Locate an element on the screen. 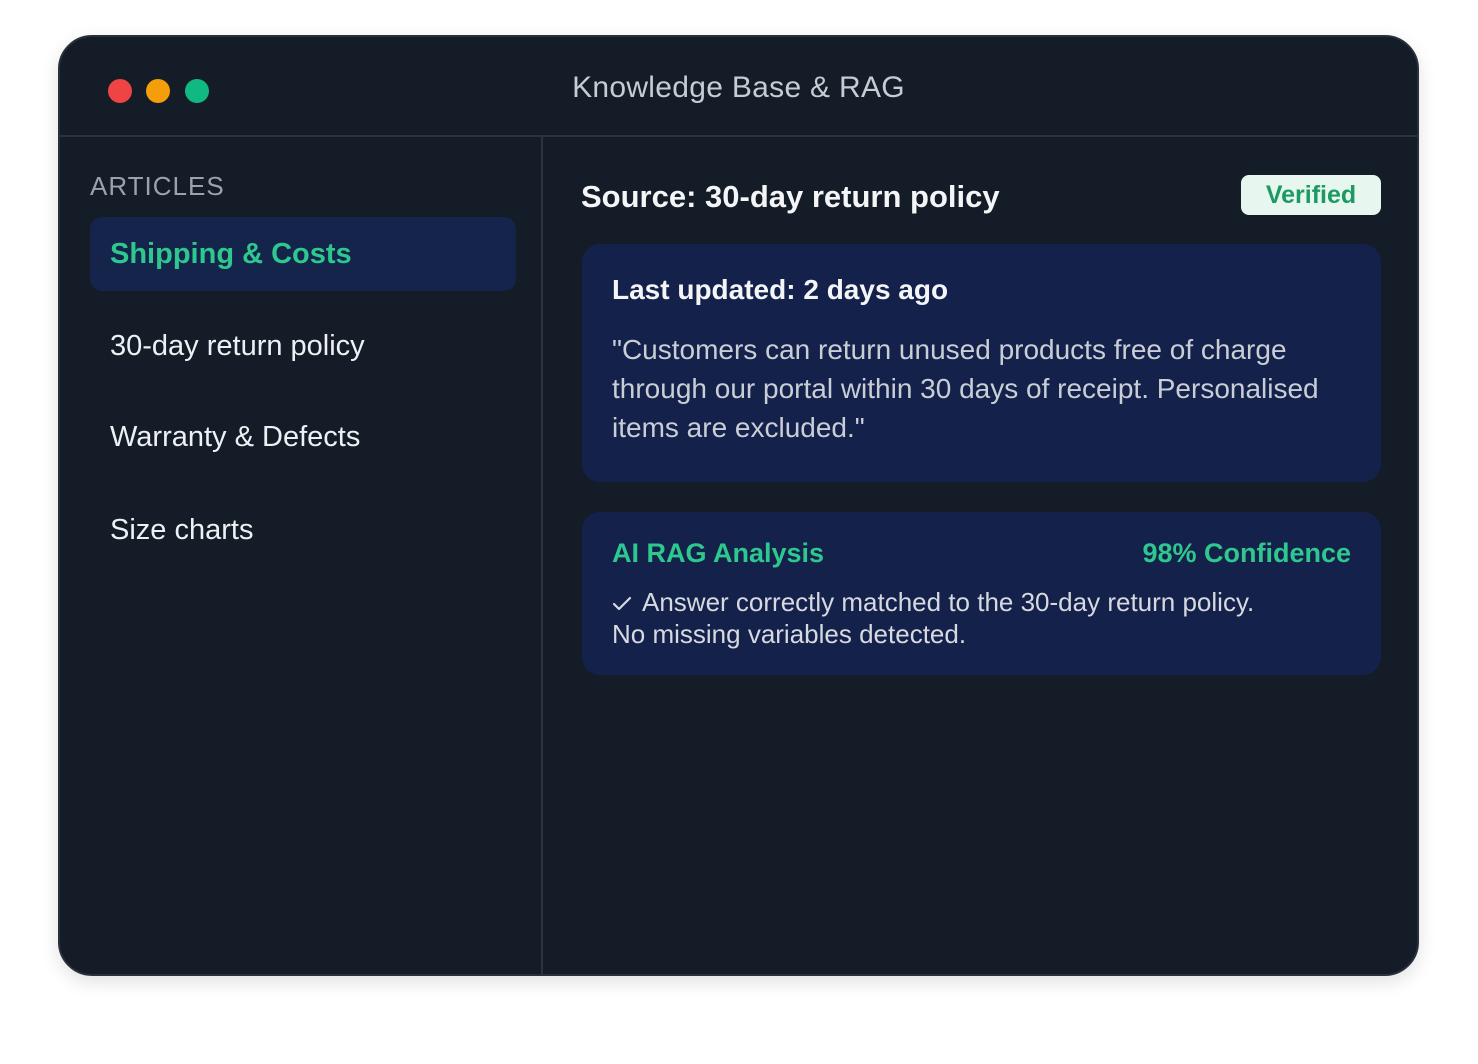 The height and width of the screenshot is (1064, 1478). last-updated-label: Last updated: 2 days ago is located at coordinates (780, 289).